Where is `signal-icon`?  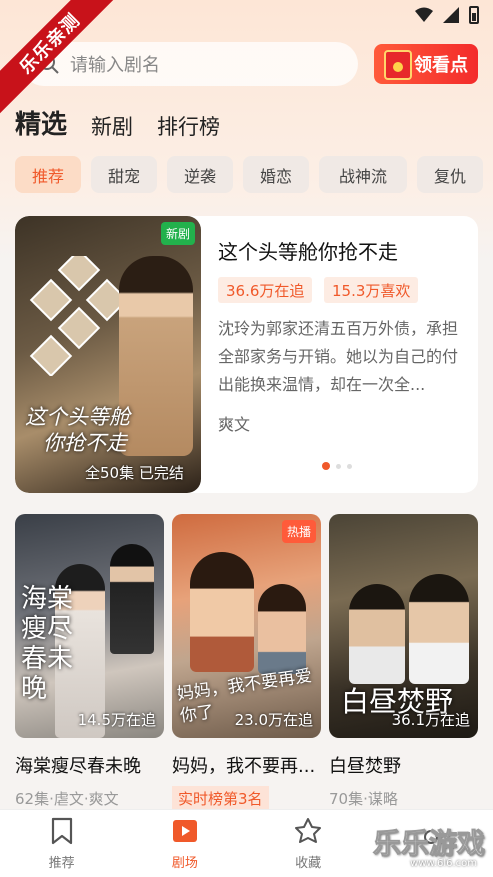
signal-icon is located at coordinates (451, 15).